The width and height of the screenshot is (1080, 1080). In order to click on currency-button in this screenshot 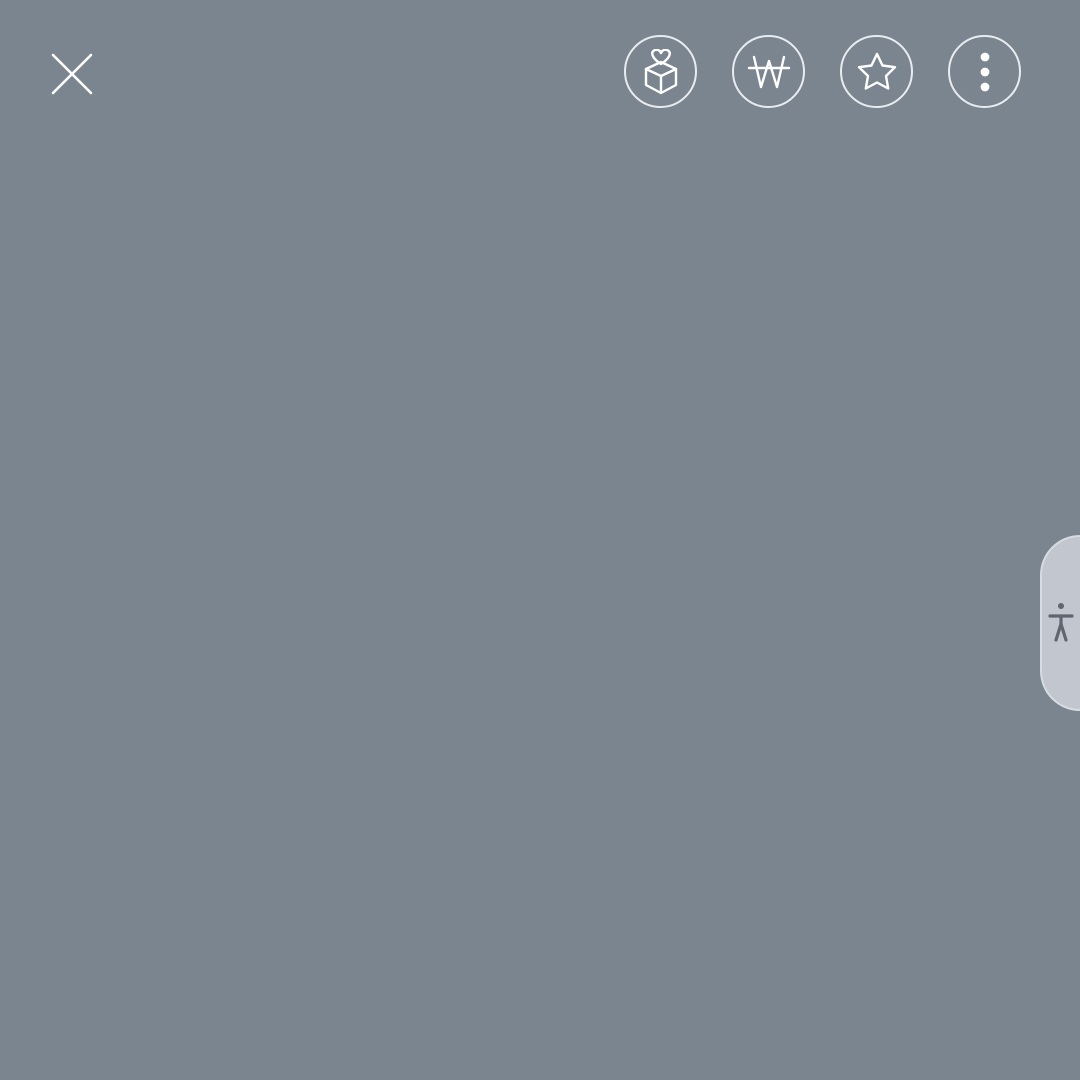, I will do `click(768, 71)`.